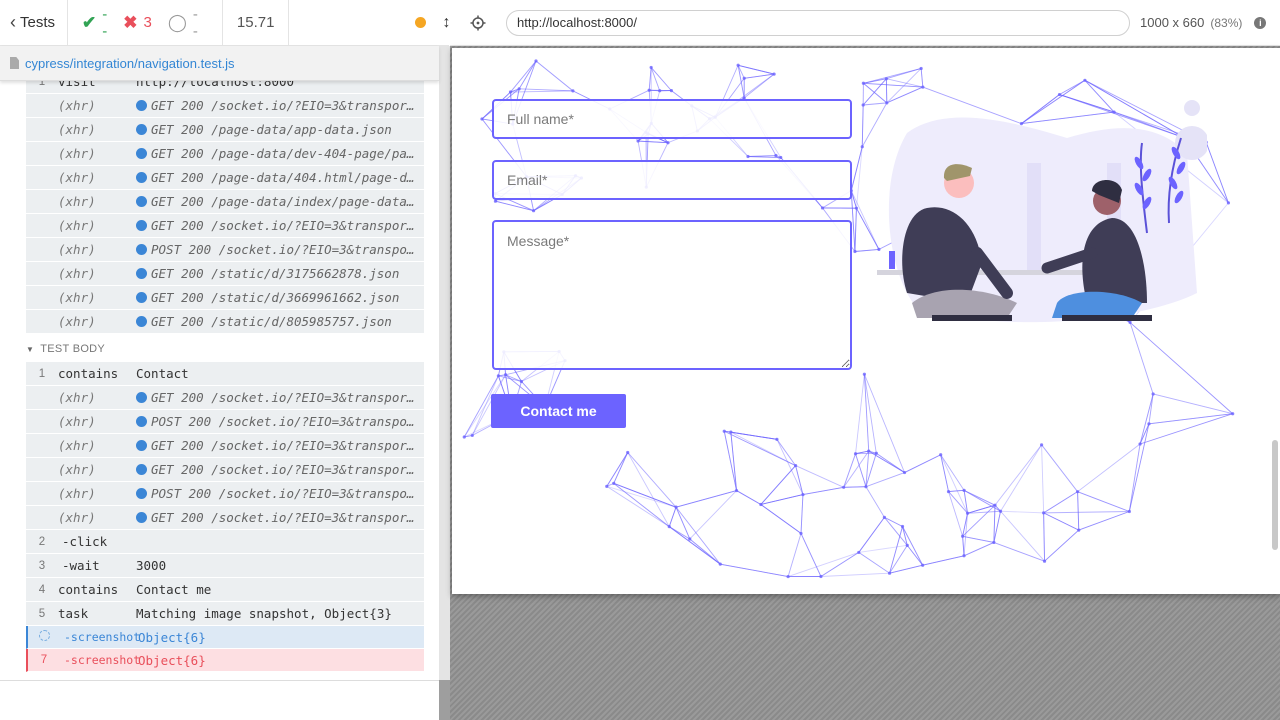 This screenshot has height=720, width=1280. I want to click on viewport-size: 1000 x 660, so click(1172, 22).